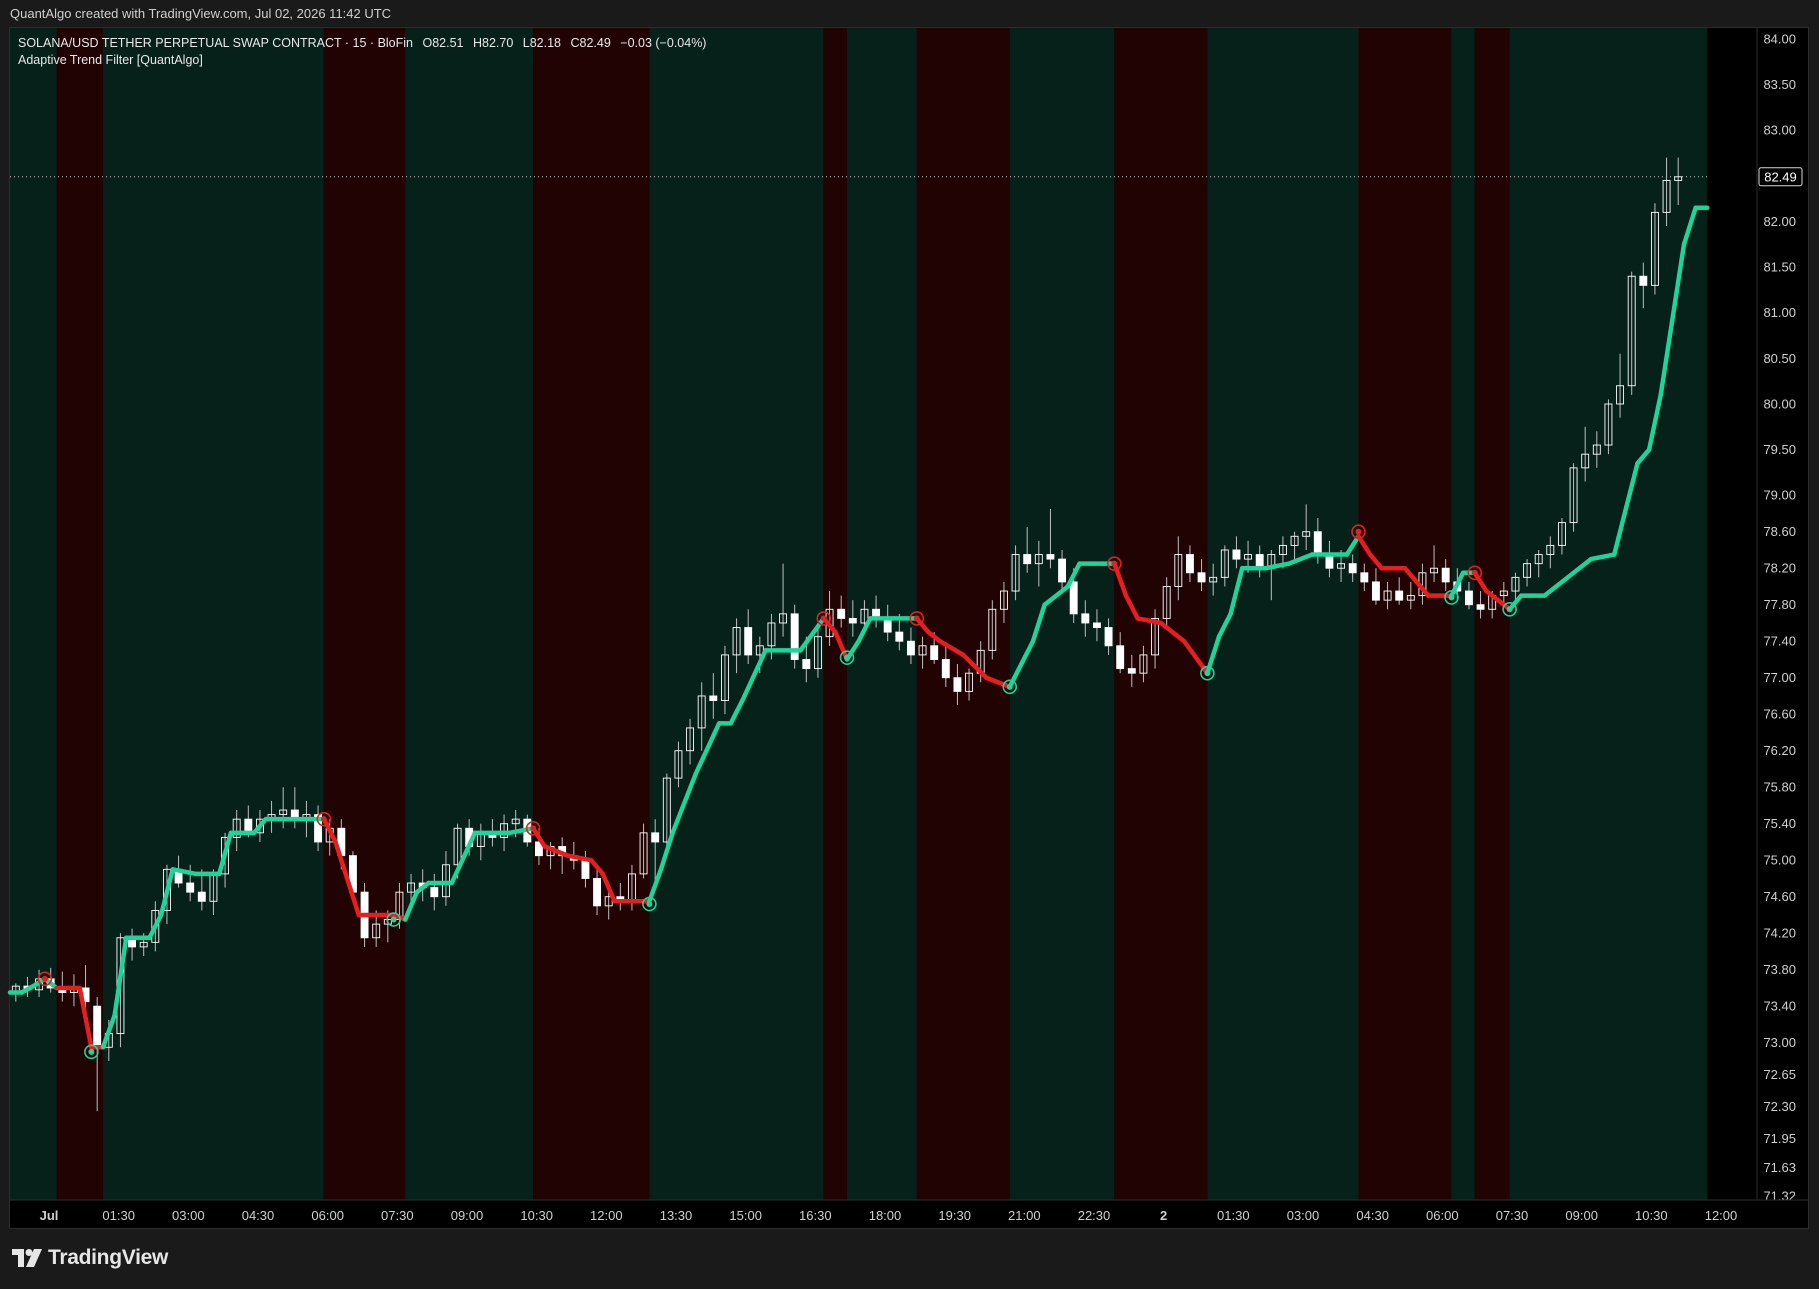  I want to click on price-tick-label: 73.40, so click(1779, 1006).